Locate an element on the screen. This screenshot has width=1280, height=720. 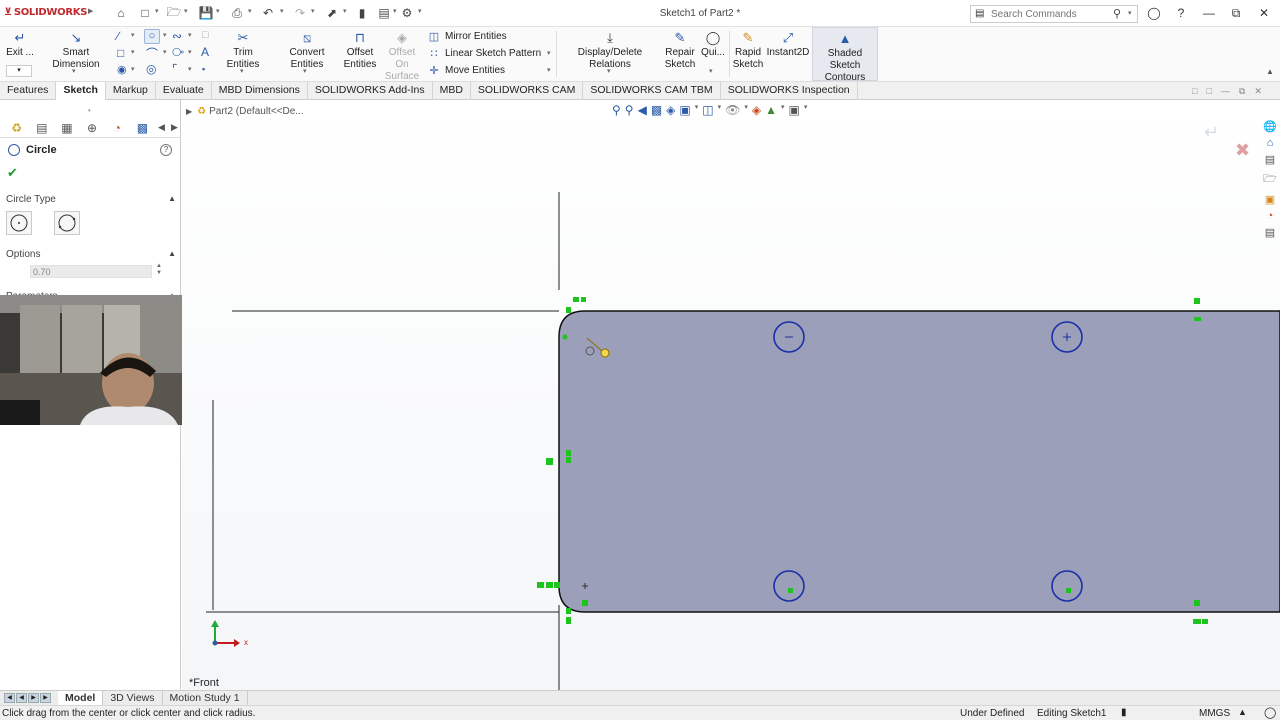
feature-manager-icon: ♻ is located at coordinates (16, 128).